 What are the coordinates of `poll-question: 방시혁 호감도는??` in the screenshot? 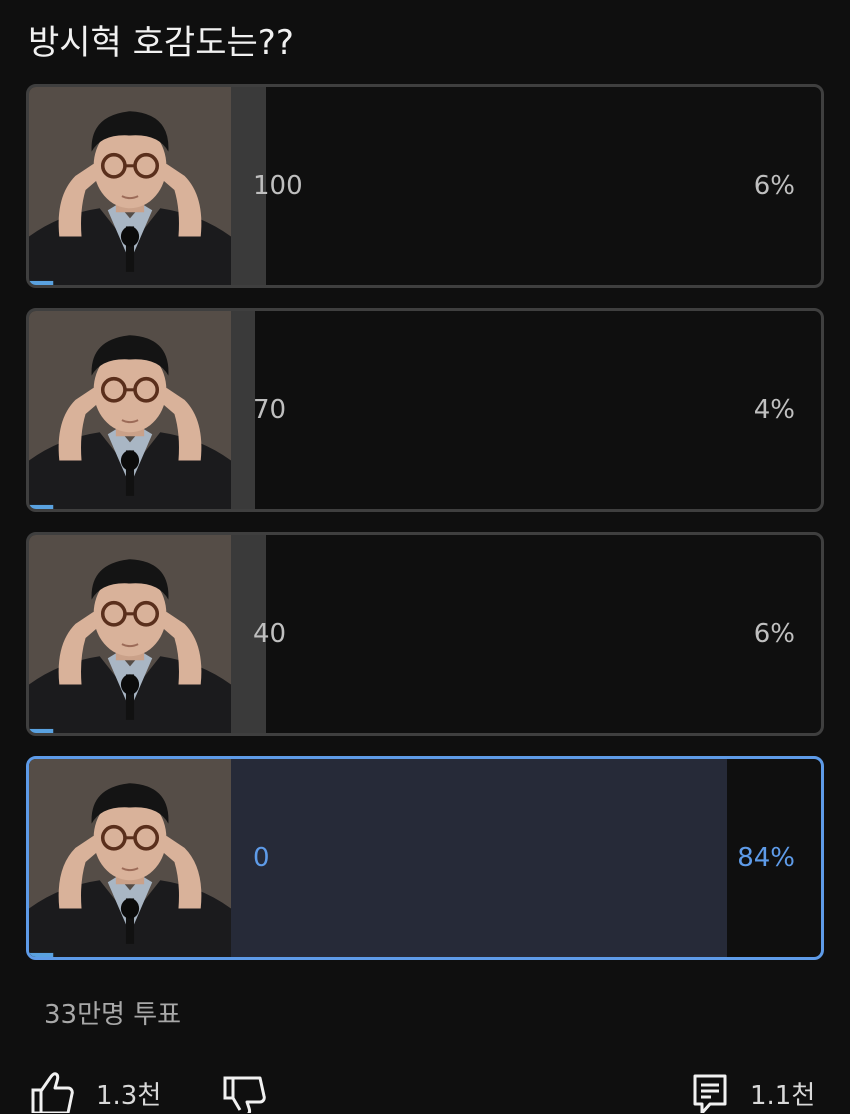 It's located at (161, 43).